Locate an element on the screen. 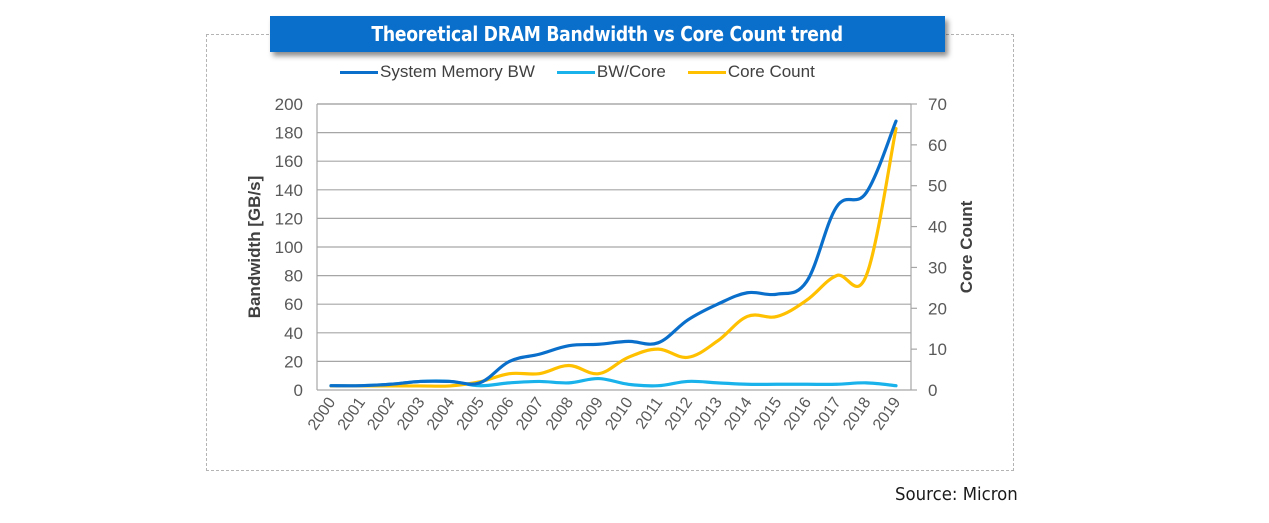 Image resolution: width=1269 pixels, height=523 pixels. y2-tick-label: 50 is located at coordinates (937, 186).